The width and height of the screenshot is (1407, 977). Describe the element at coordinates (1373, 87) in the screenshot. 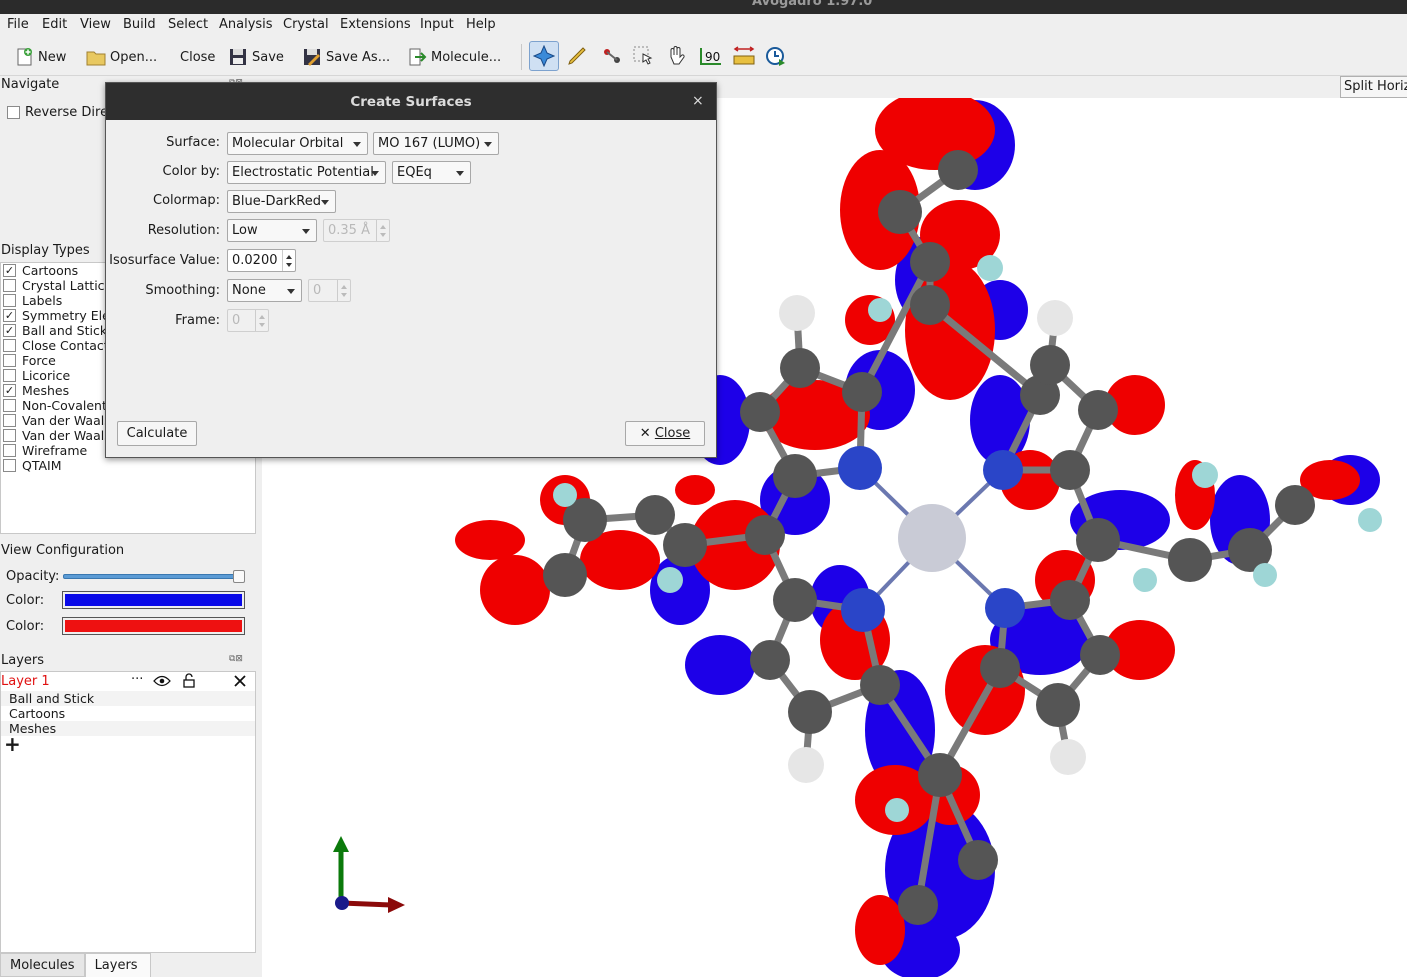

I see `split-horizontal-button: Split Horizontal` at that location.